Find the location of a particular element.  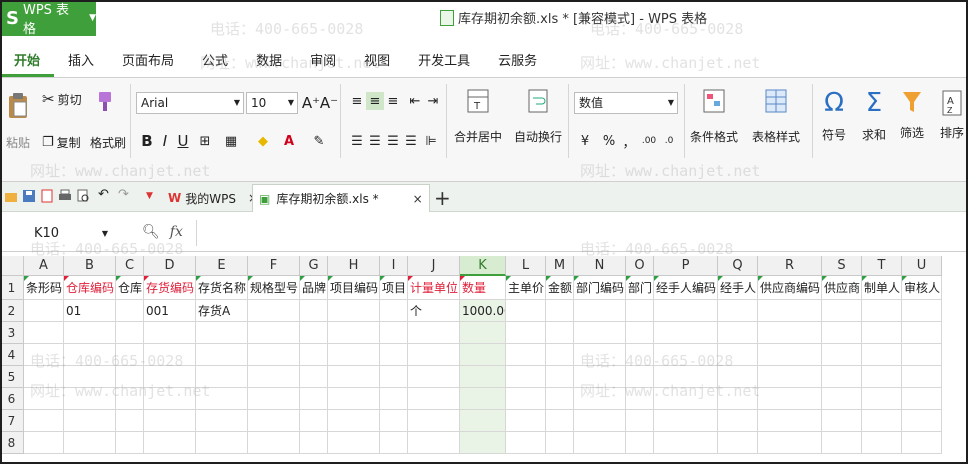

column-header-q: Q is located at coordinates (738, 266).